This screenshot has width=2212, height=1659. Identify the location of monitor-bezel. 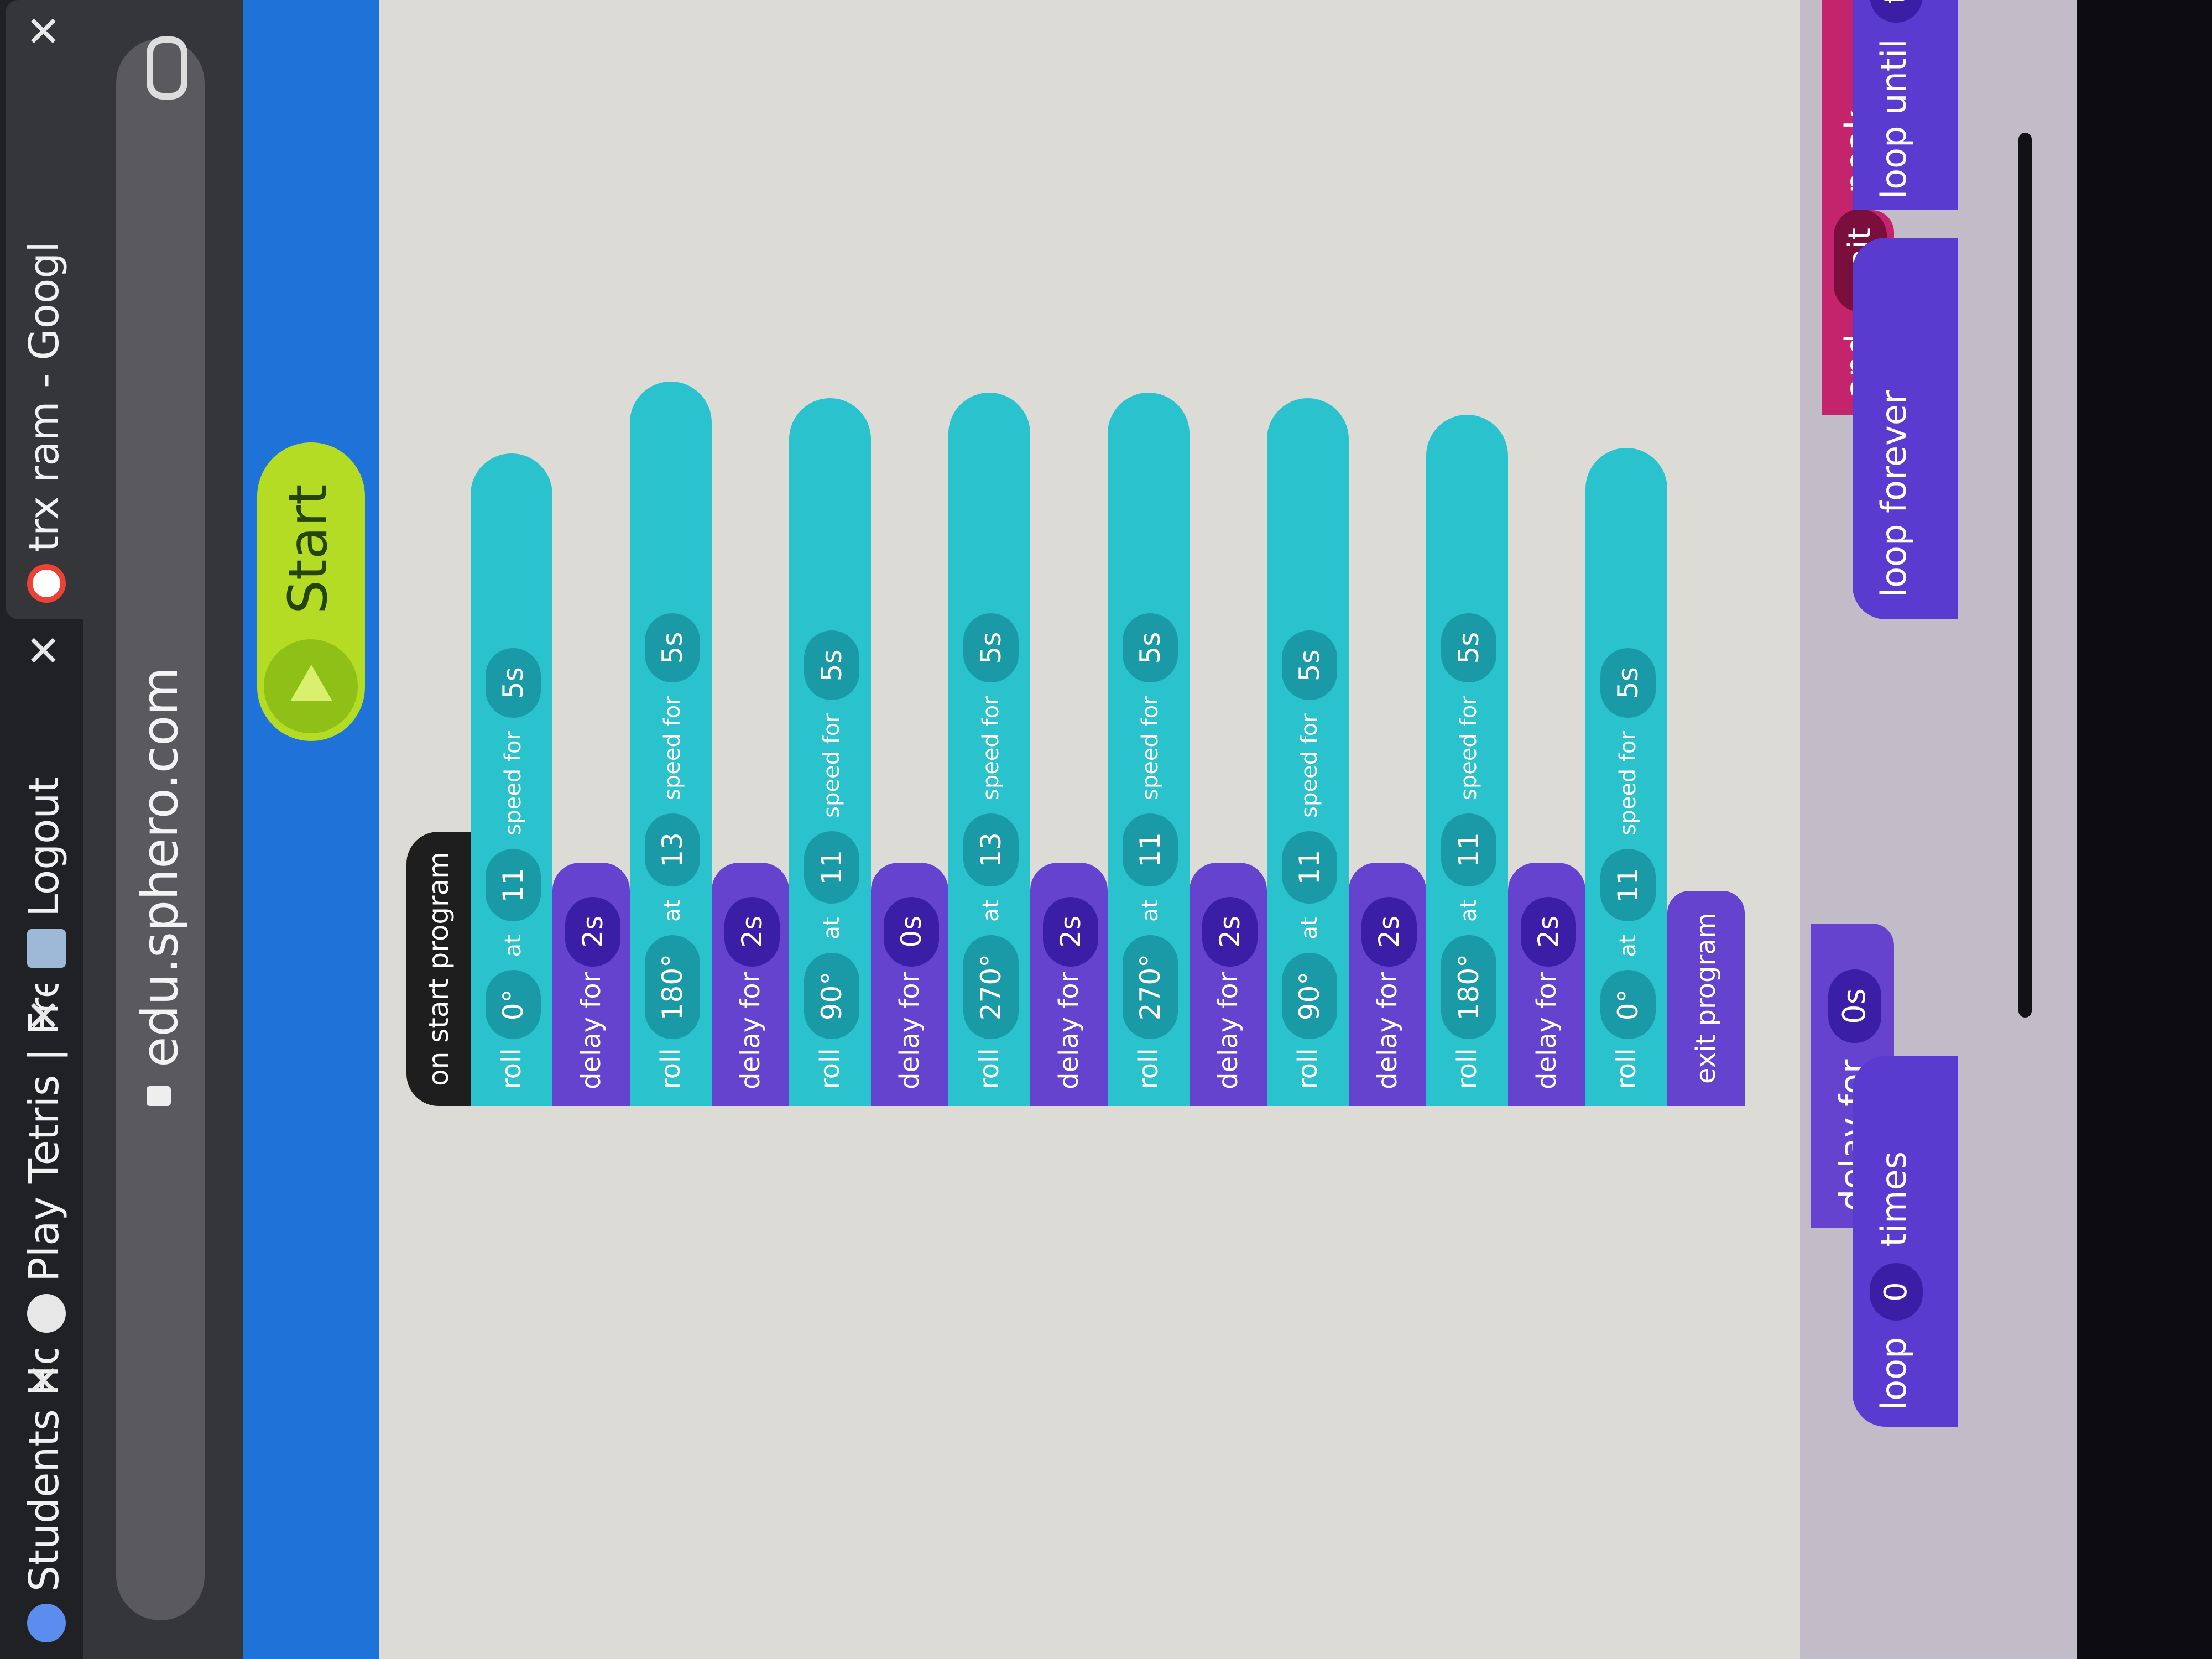
(2145, 830).